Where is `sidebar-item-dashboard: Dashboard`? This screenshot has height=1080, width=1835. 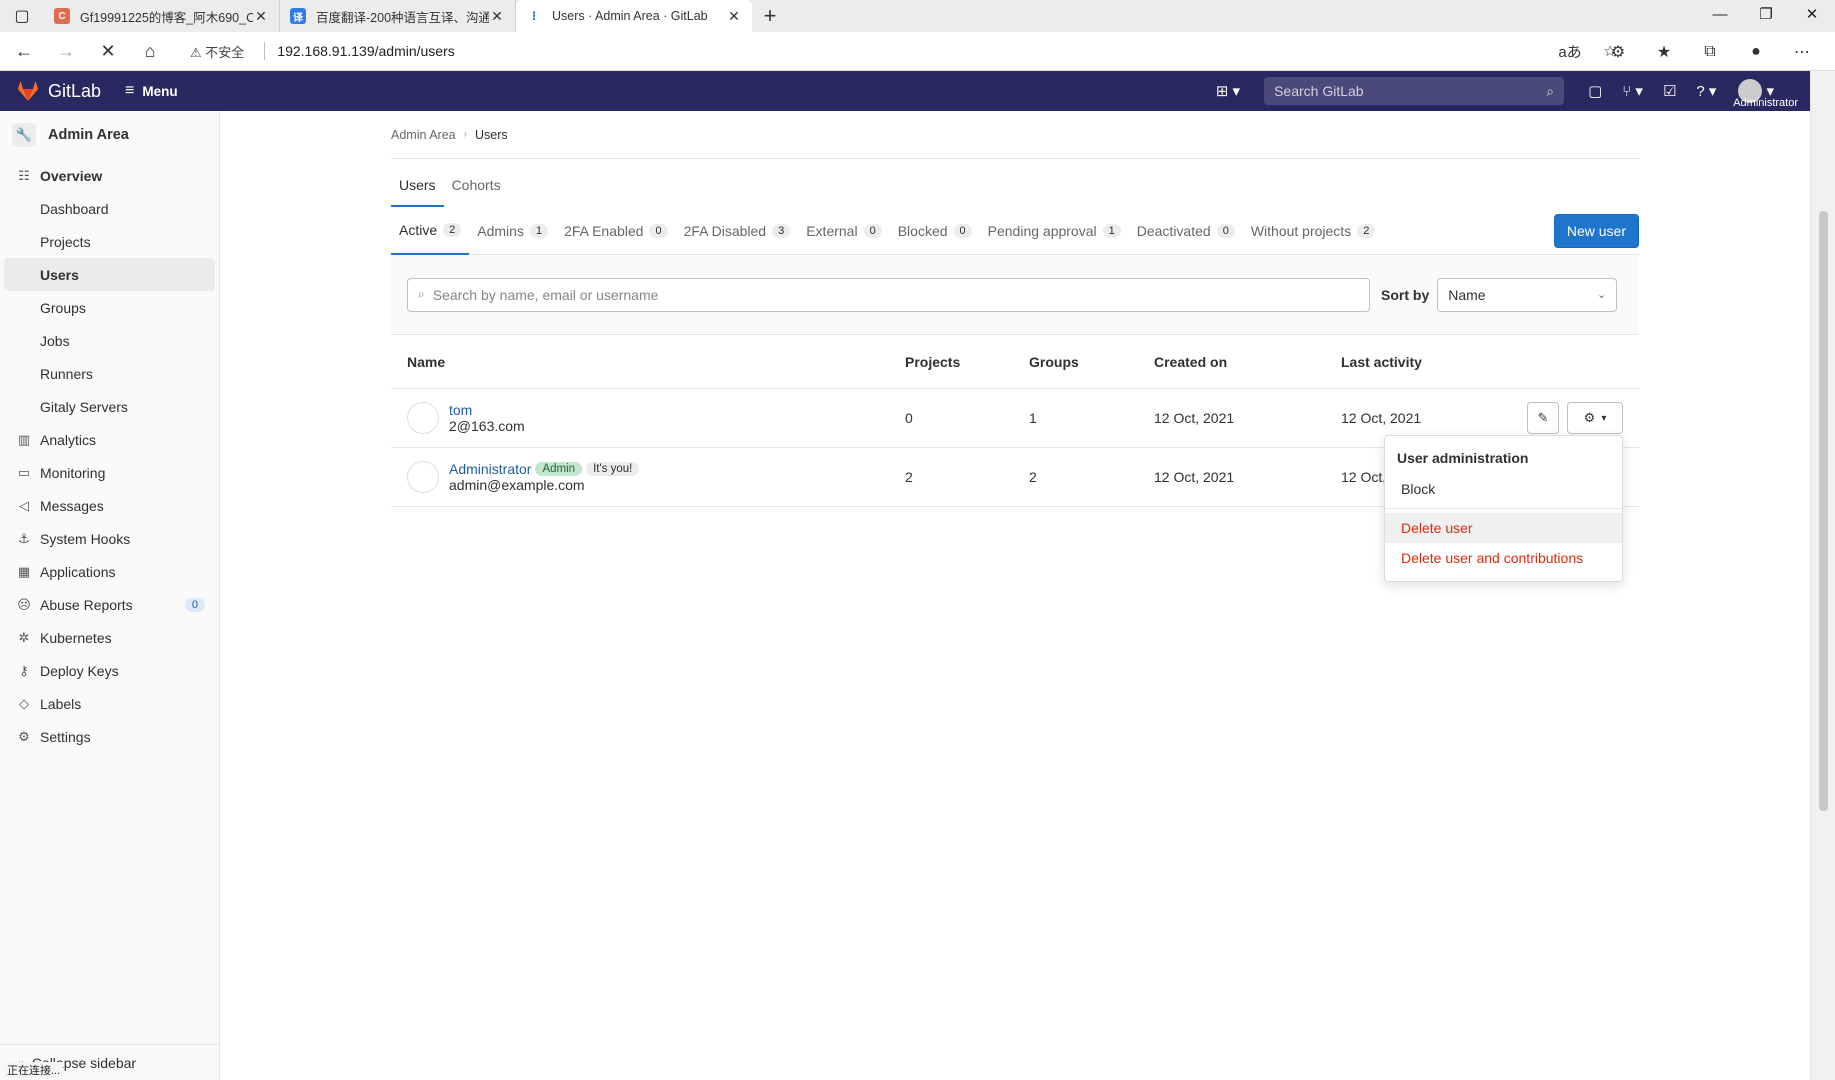 sidebar-item-dashboard: Dashboard is located at coordinates (109, 208).